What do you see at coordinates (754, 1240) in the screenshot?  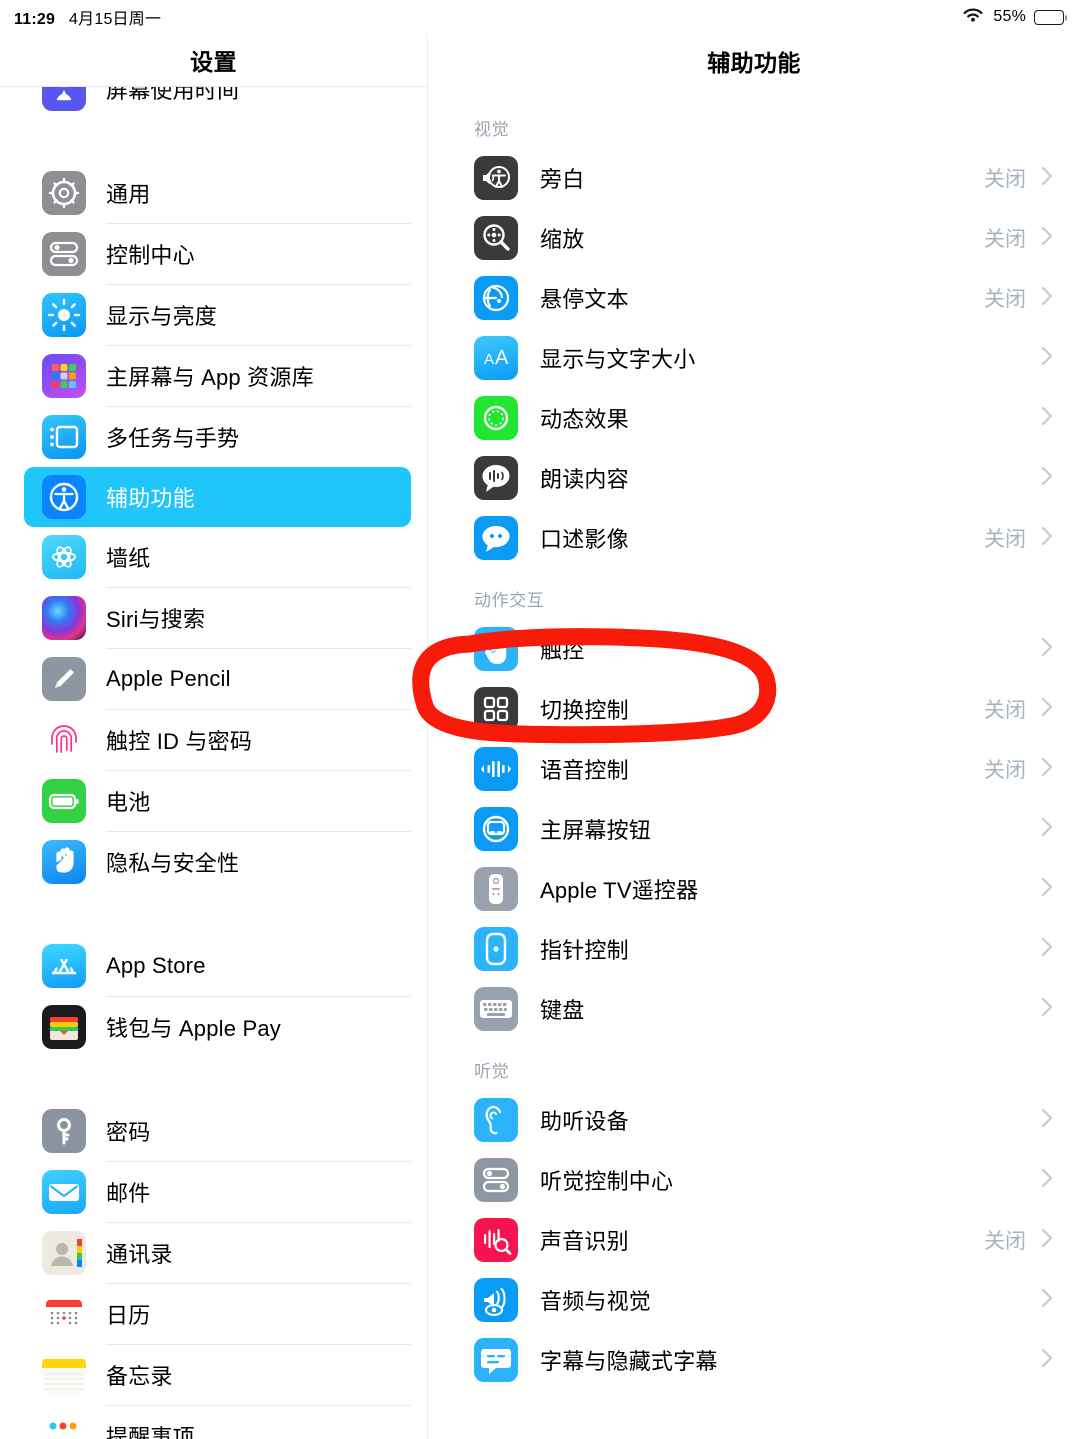 I see `detail-row-2-2: 声音识别 关闭` at bounding box center [754, 1240].